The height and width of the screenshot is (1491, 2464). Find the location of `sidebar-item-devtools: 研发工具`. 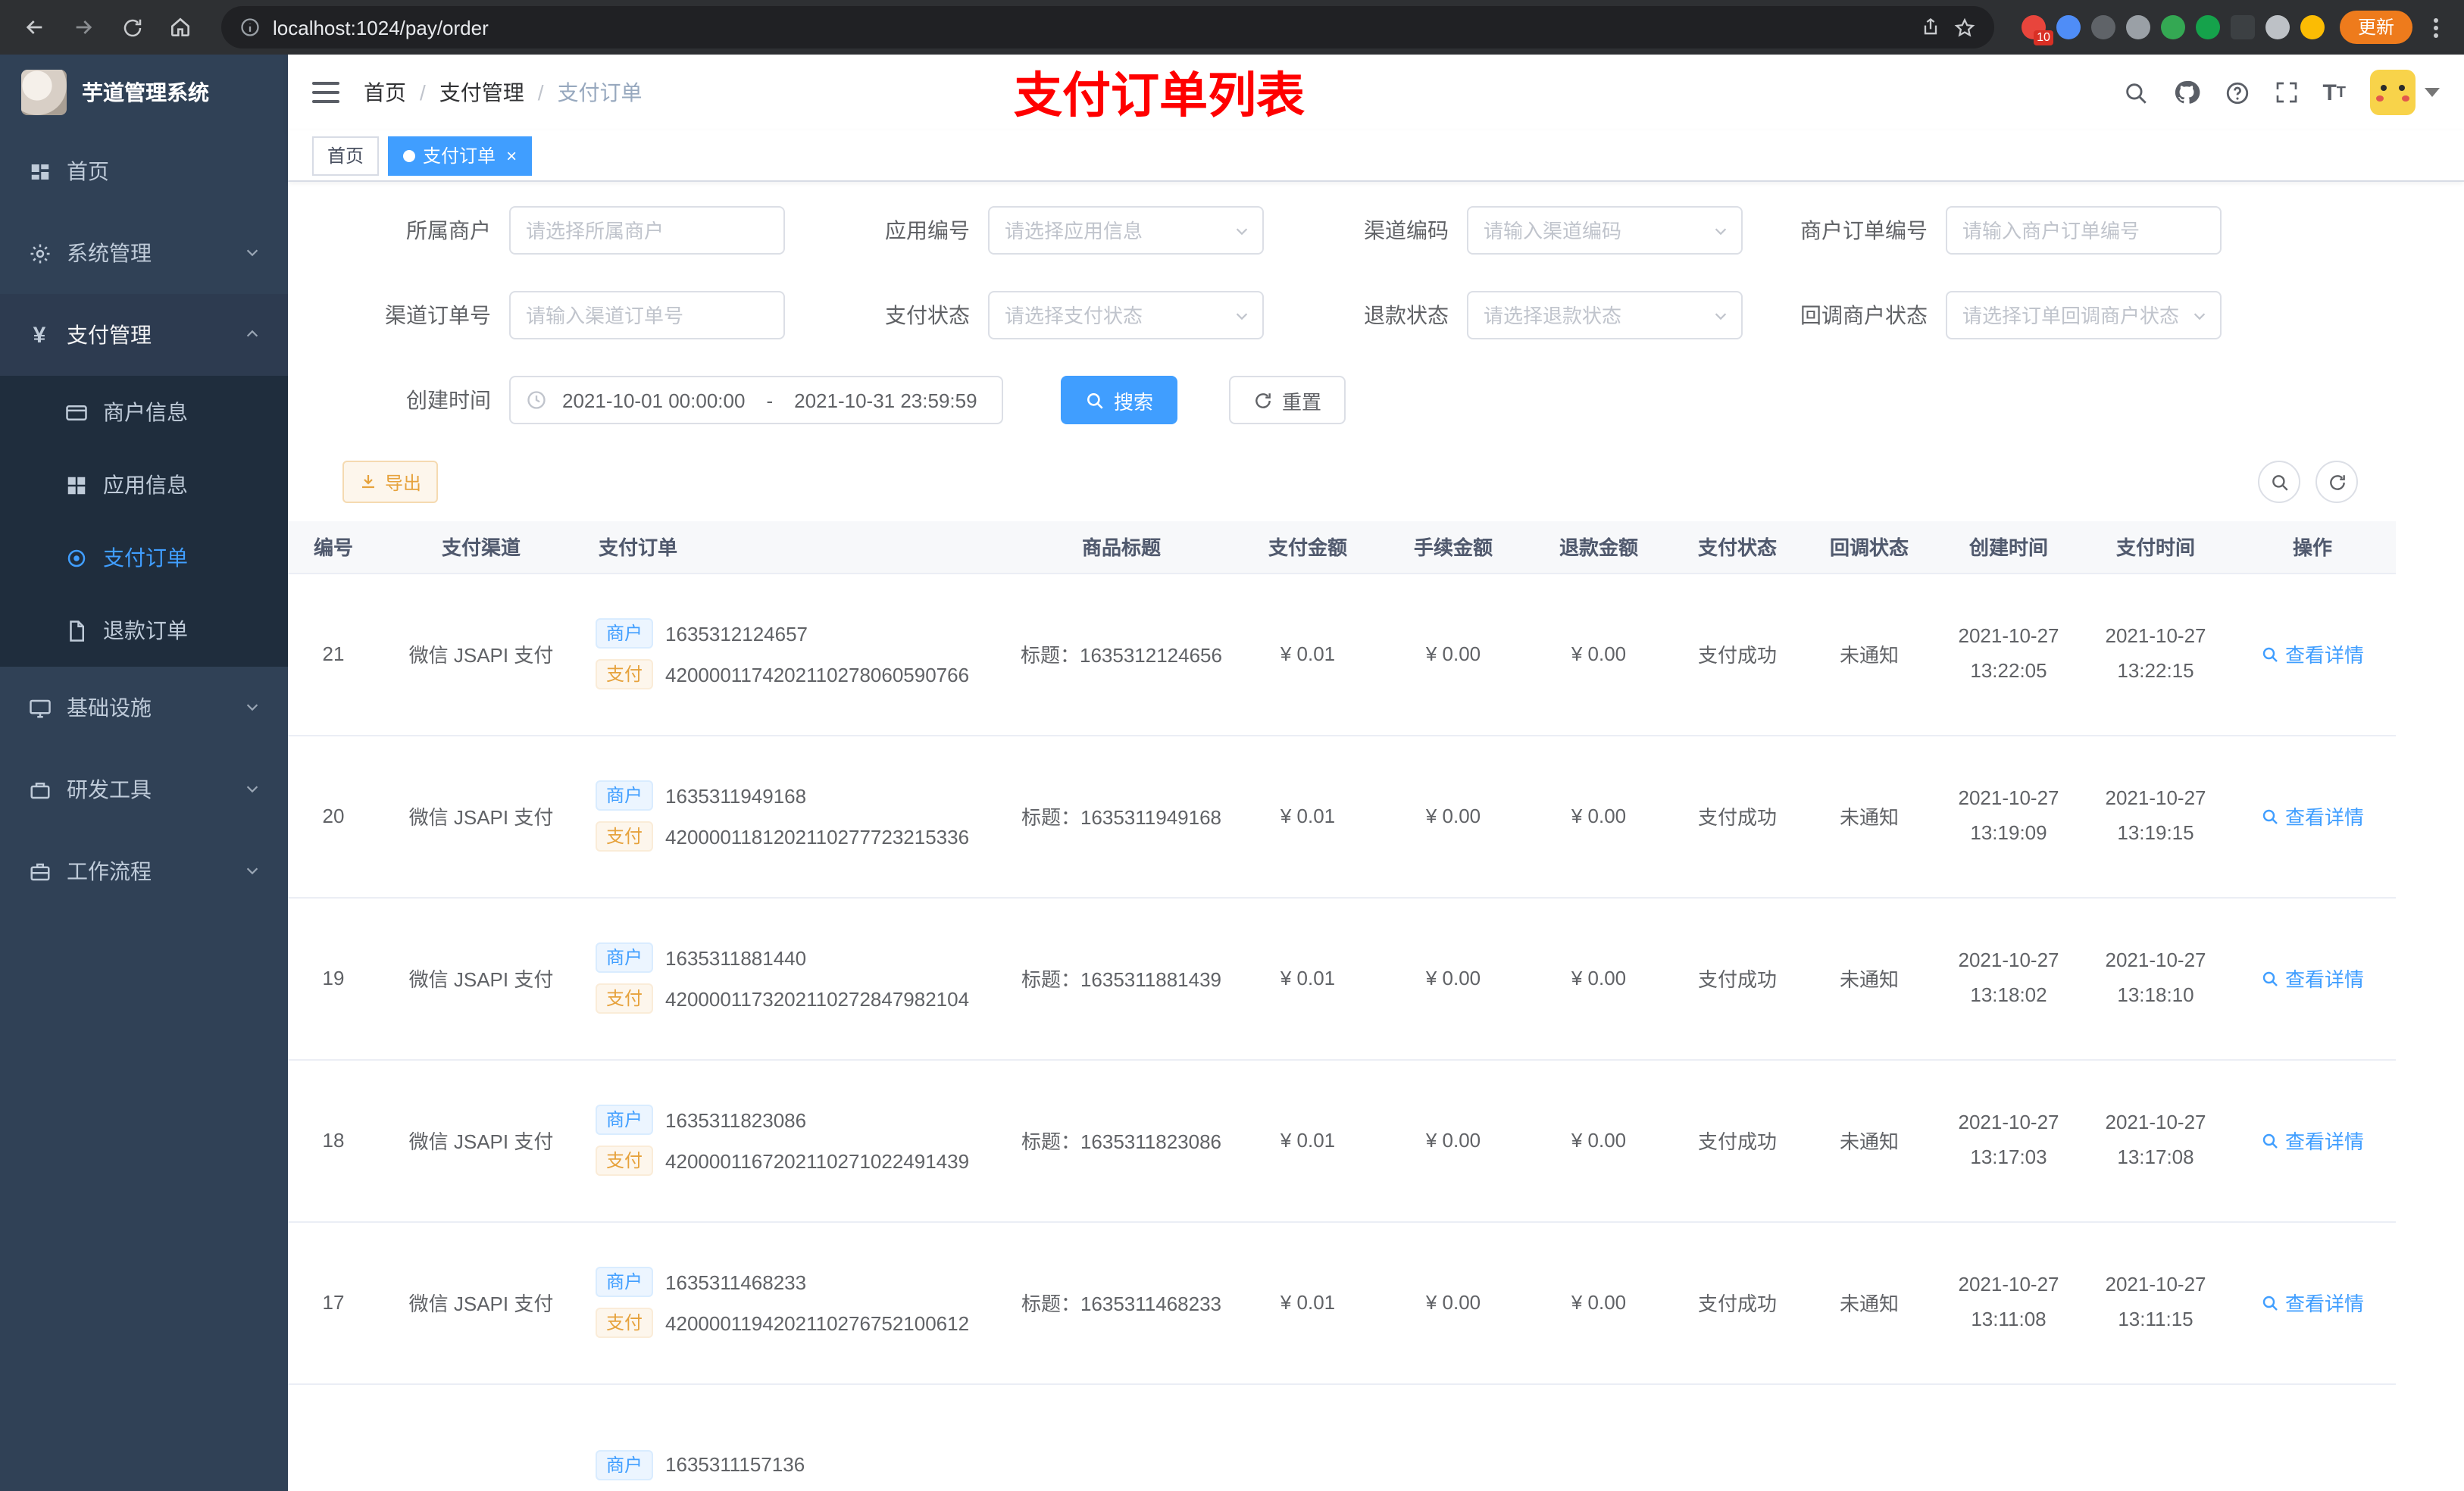

sidebar-item-devtools: 研发工具 is located at coordinates (144, 789).